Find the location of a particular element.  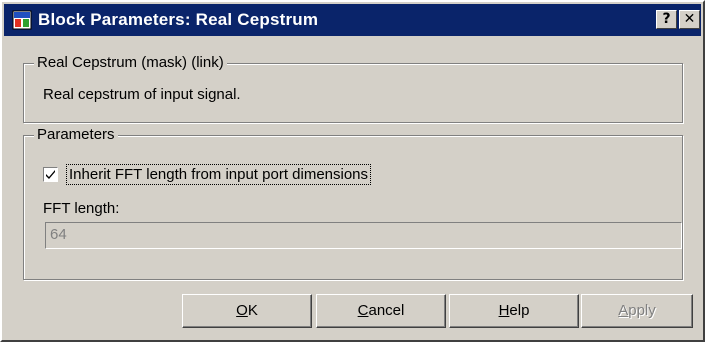

apply-button: Apply is located at coordinates (637, 311).